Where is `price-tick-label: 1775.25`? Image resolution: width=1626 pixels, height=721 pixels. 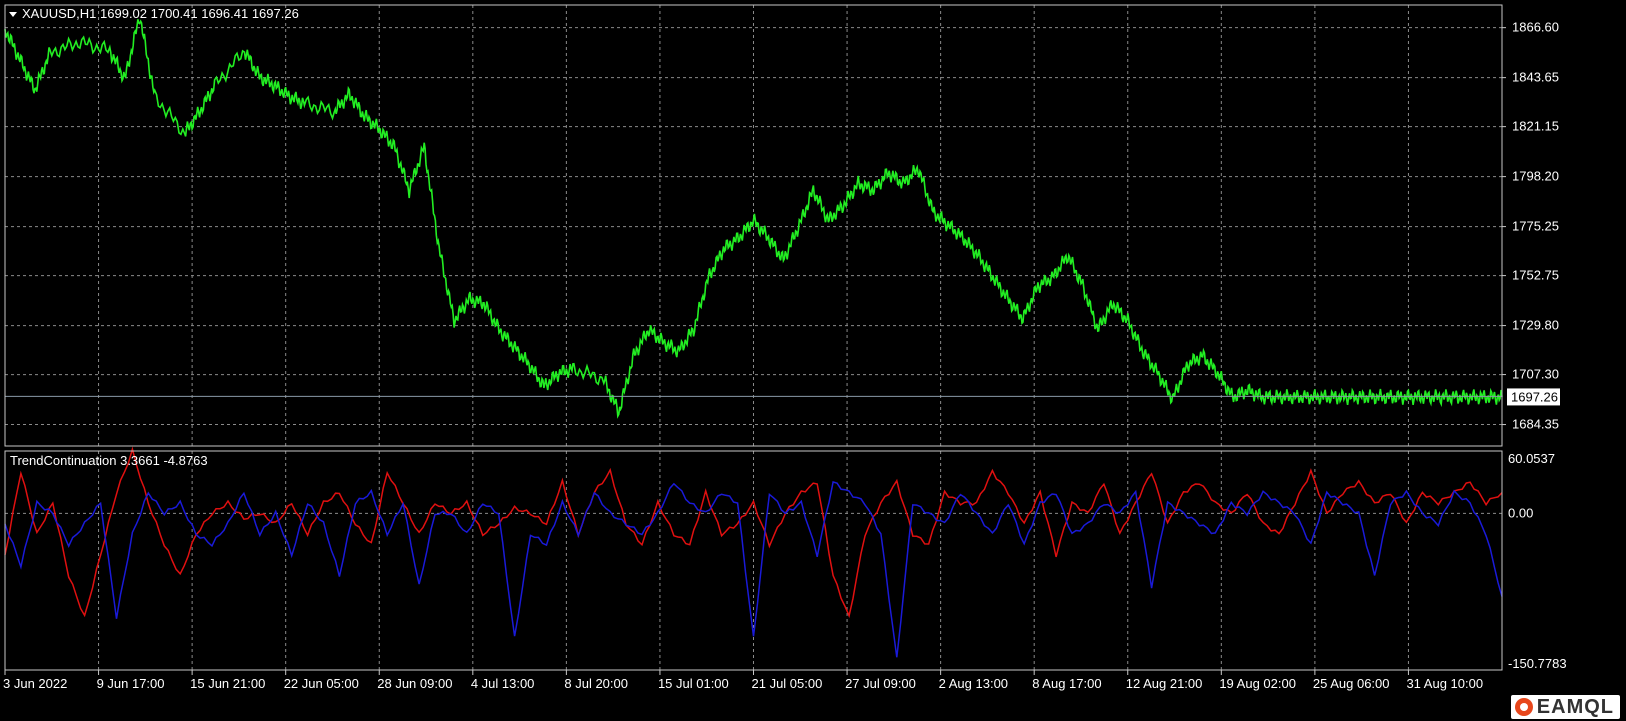 price-tick-label: 1775.25 is located at coordinates (1535, 226).